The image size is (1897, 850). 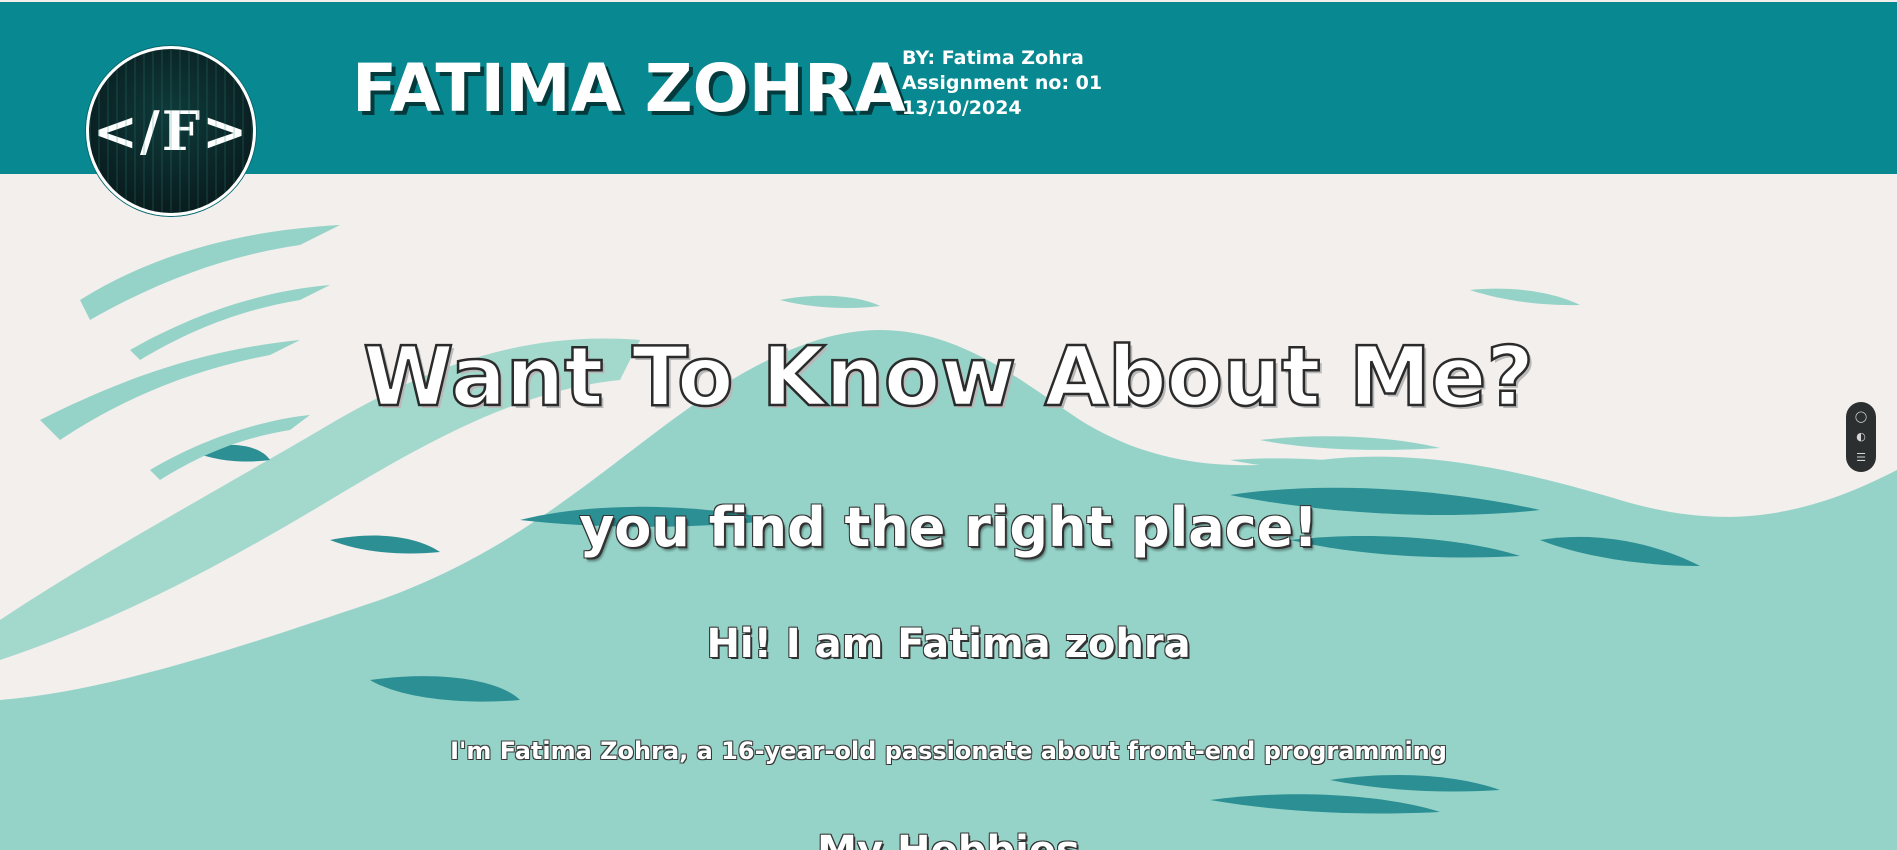 I want to click on meta-author: BY: Fatima Zohra, so click(x=993, y=58).